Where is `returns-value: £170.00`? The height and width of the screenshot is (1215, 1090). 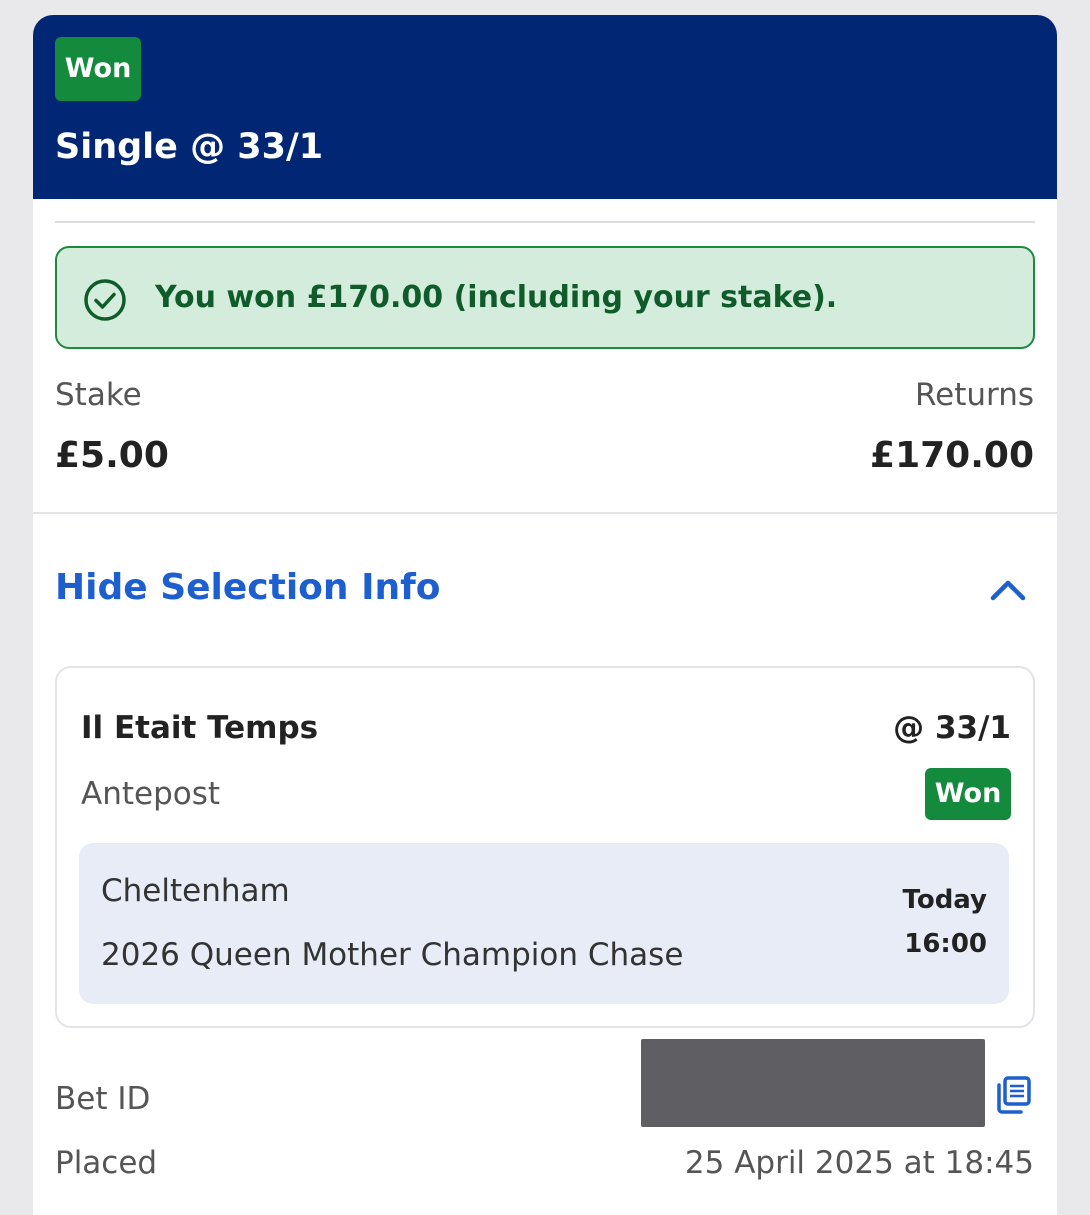 returns-value: £170.00 is located at coordinates (952, 455).